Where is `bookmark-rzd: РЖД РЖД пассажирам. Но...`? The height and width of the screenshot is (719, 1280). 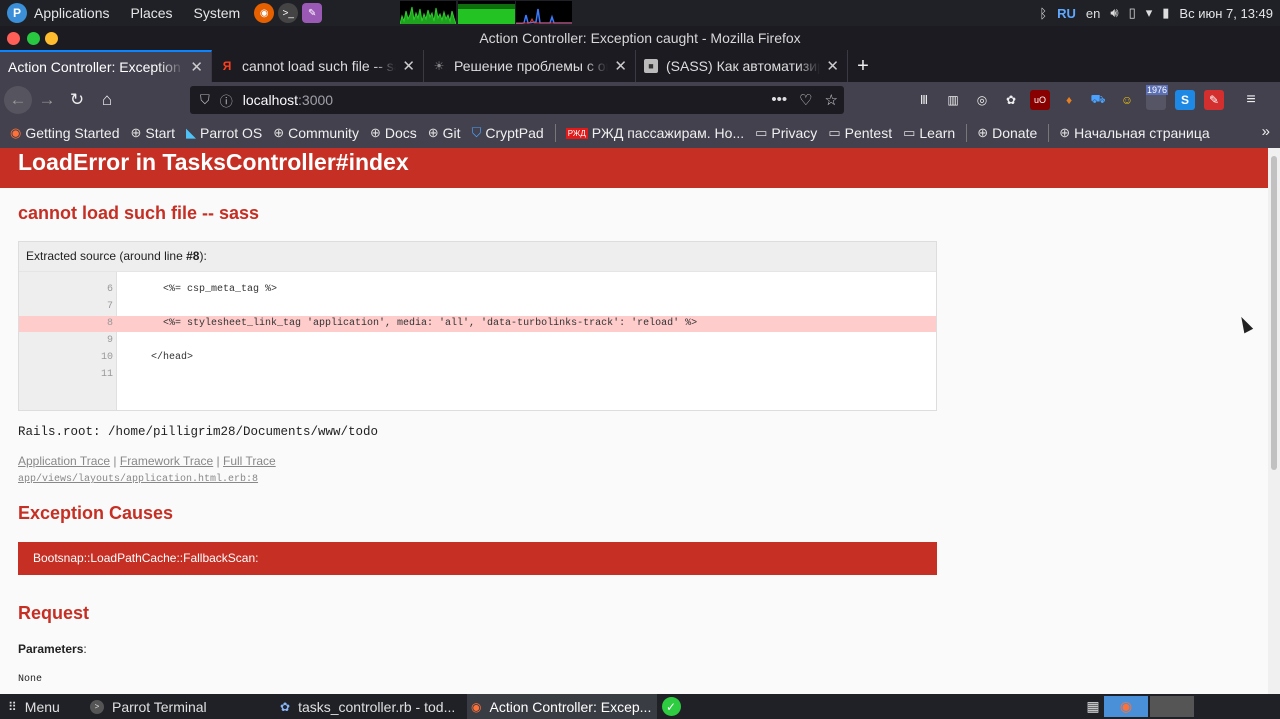 bookmark-rzd: РЖД РЖД пассажирам. Но... is located at coordinates (654, 133).